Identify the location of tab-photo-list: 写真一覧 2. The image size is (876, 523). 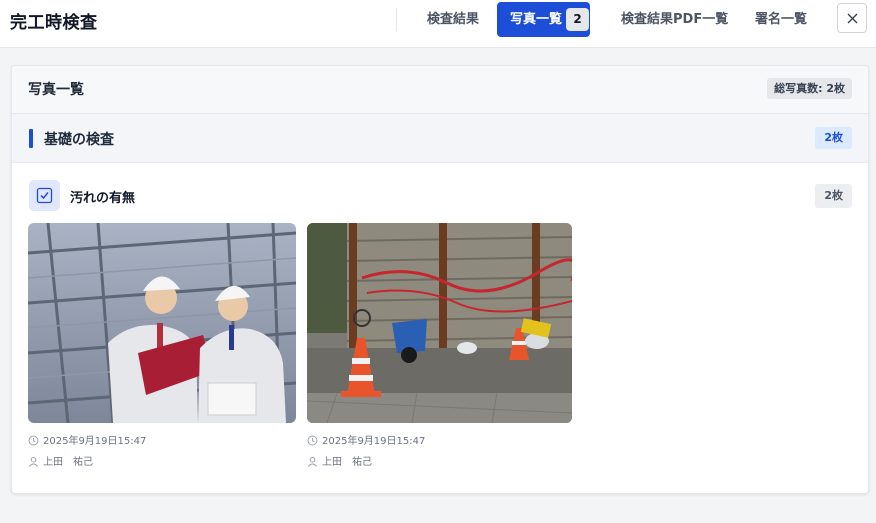
(543, 19).